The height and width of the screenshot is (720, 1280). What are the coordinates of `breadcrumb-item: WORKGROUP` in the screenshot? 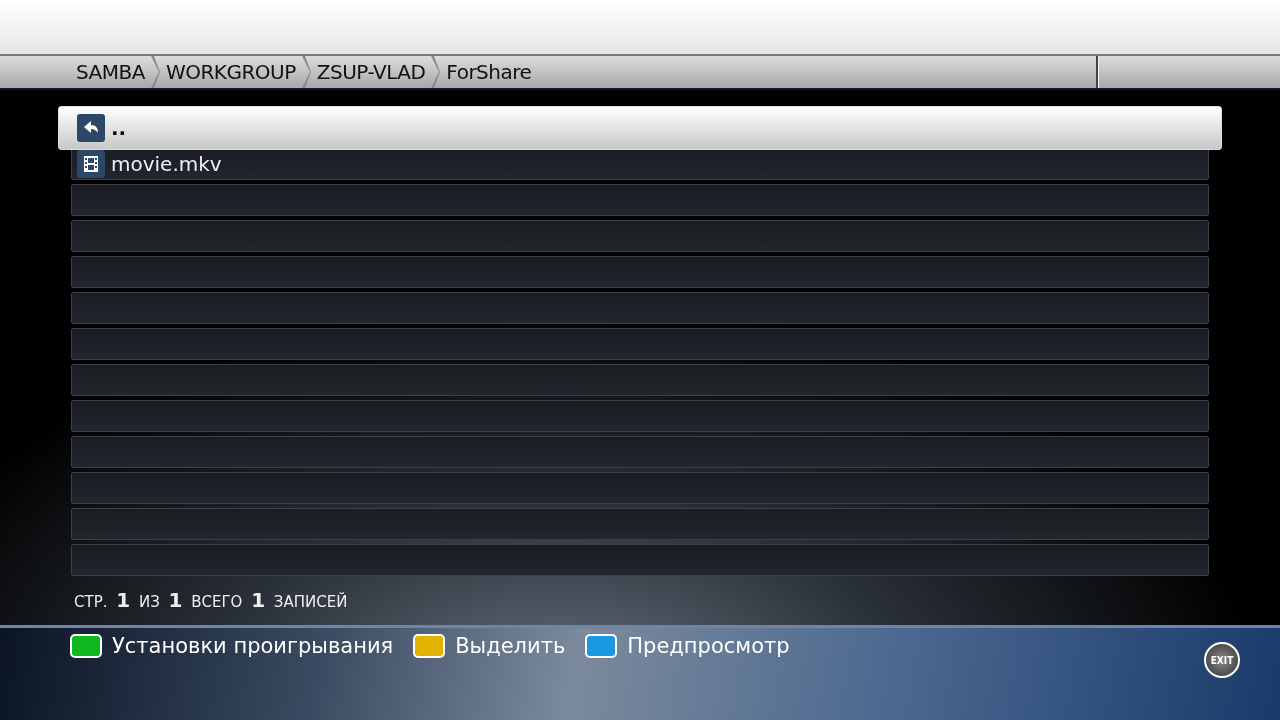 It's located at (232, 72).